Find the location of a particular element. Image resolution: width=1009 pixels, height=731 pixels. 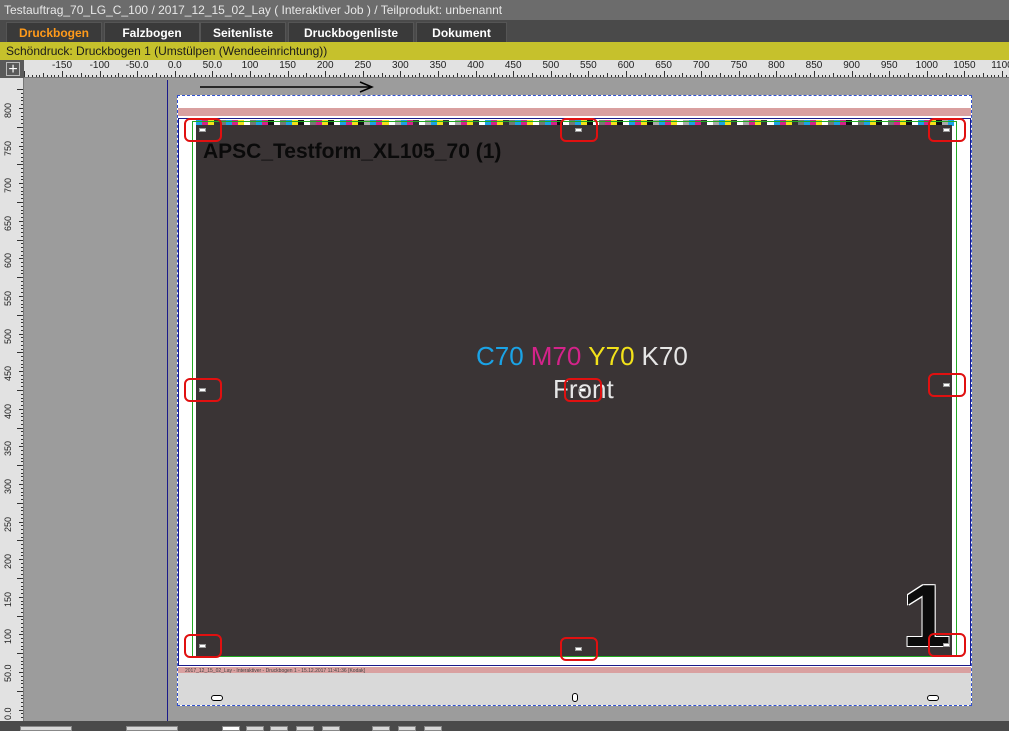

ruler-origin-button: + is located at coordinates (13, 70).